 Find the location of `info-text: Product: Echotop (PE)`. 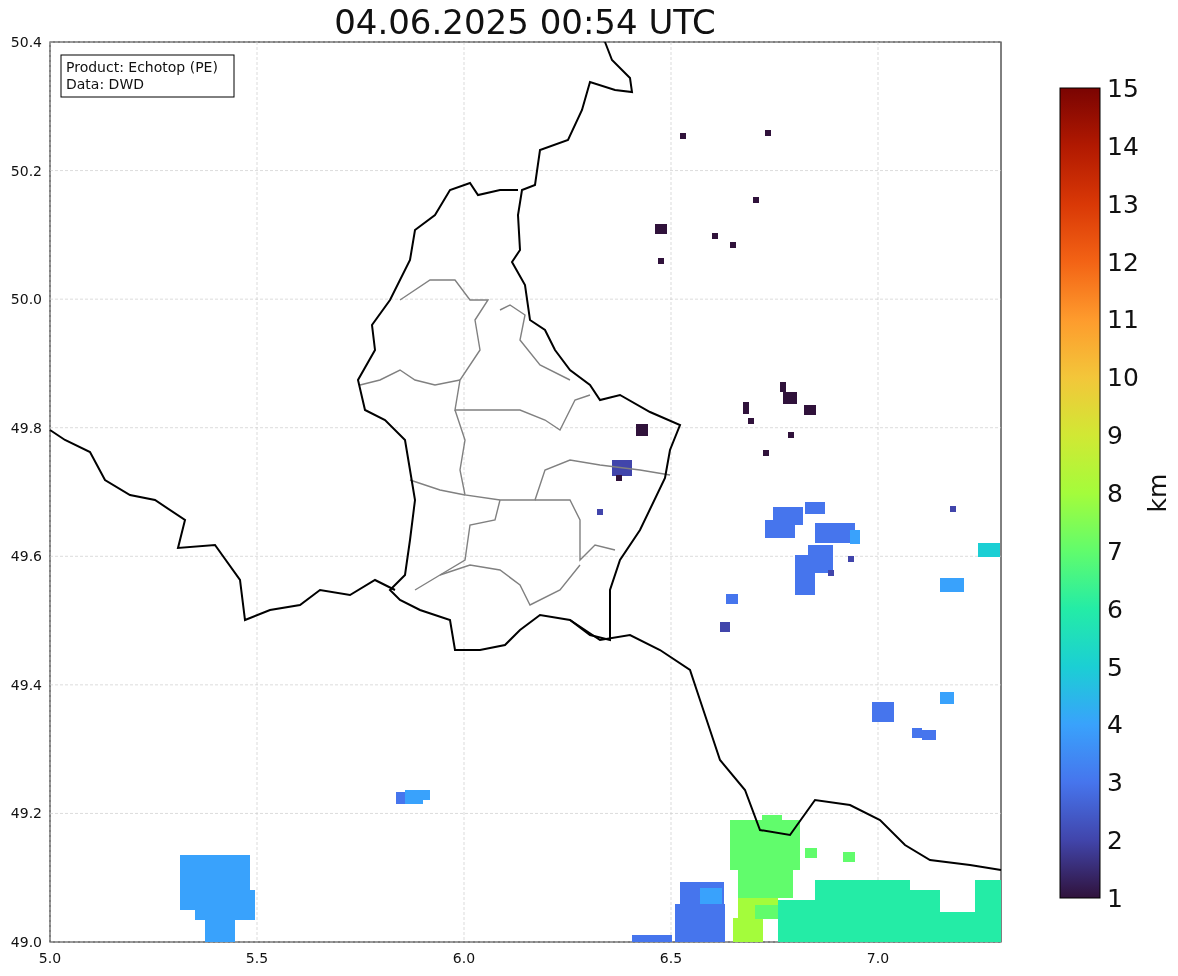

info-text: Product: Echotop (PE) is located at coordinates (142, 67).